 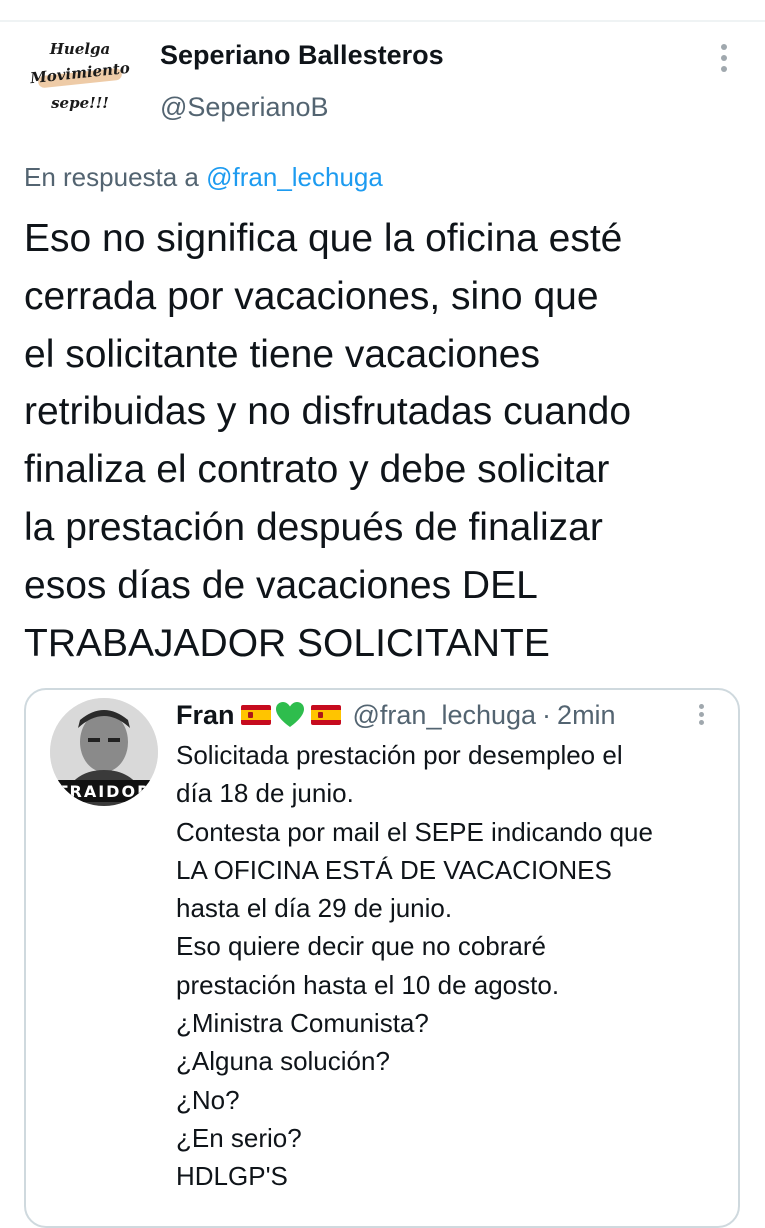 I want to click on quoted-text-line: hasta el día 29 de junio., so click(x=314, y=908).